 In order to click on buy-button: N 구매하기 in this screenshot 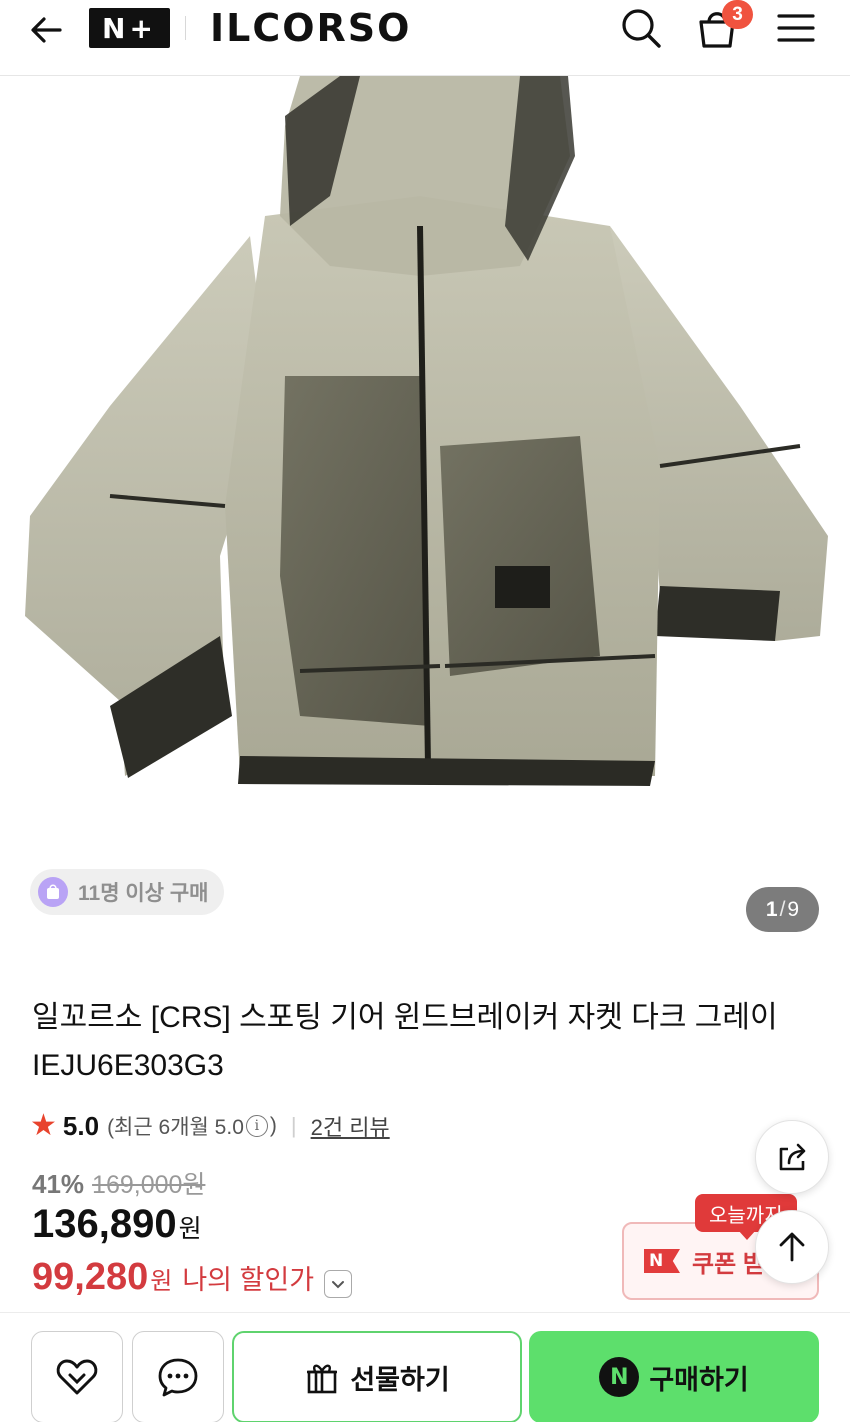, I will do `click(674, 1376)`.